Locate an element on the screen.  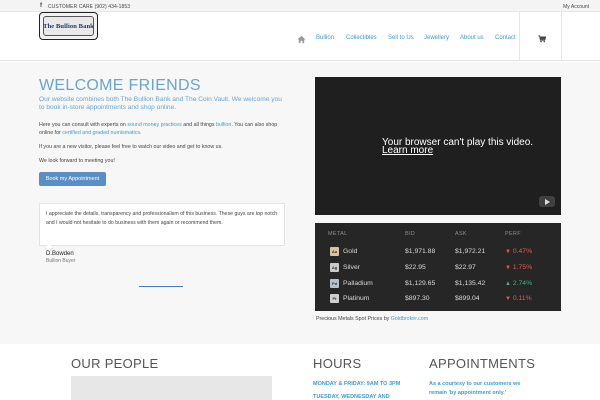
para-text: and all things is located at coordinates (198, 125).